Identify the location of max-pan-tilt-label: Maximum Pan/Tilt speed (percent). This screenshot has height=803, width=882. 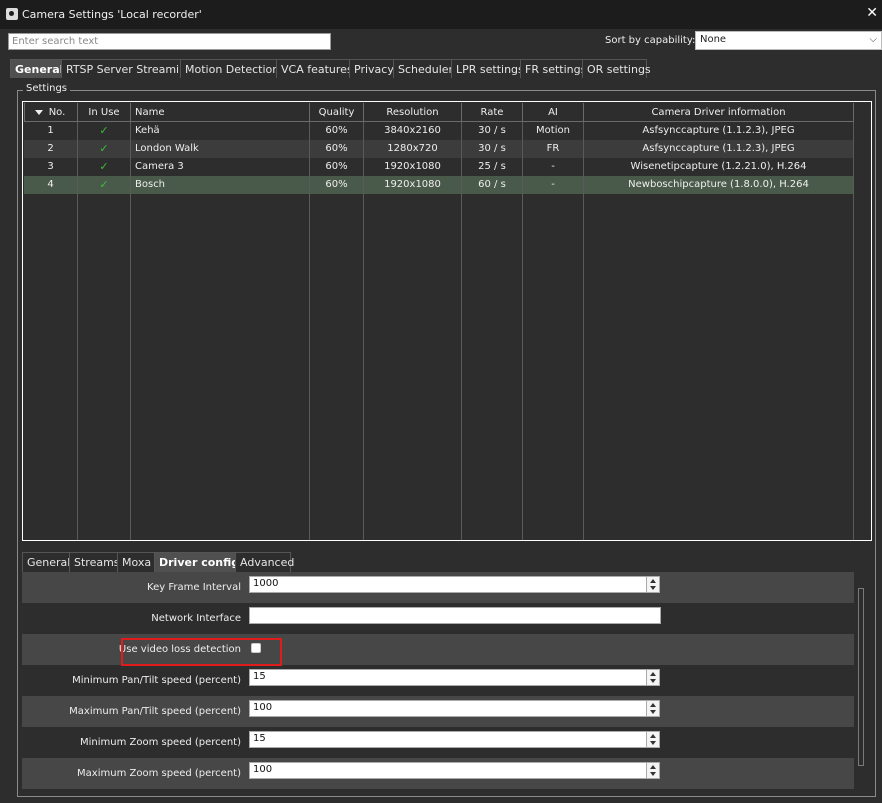
(155, 711).